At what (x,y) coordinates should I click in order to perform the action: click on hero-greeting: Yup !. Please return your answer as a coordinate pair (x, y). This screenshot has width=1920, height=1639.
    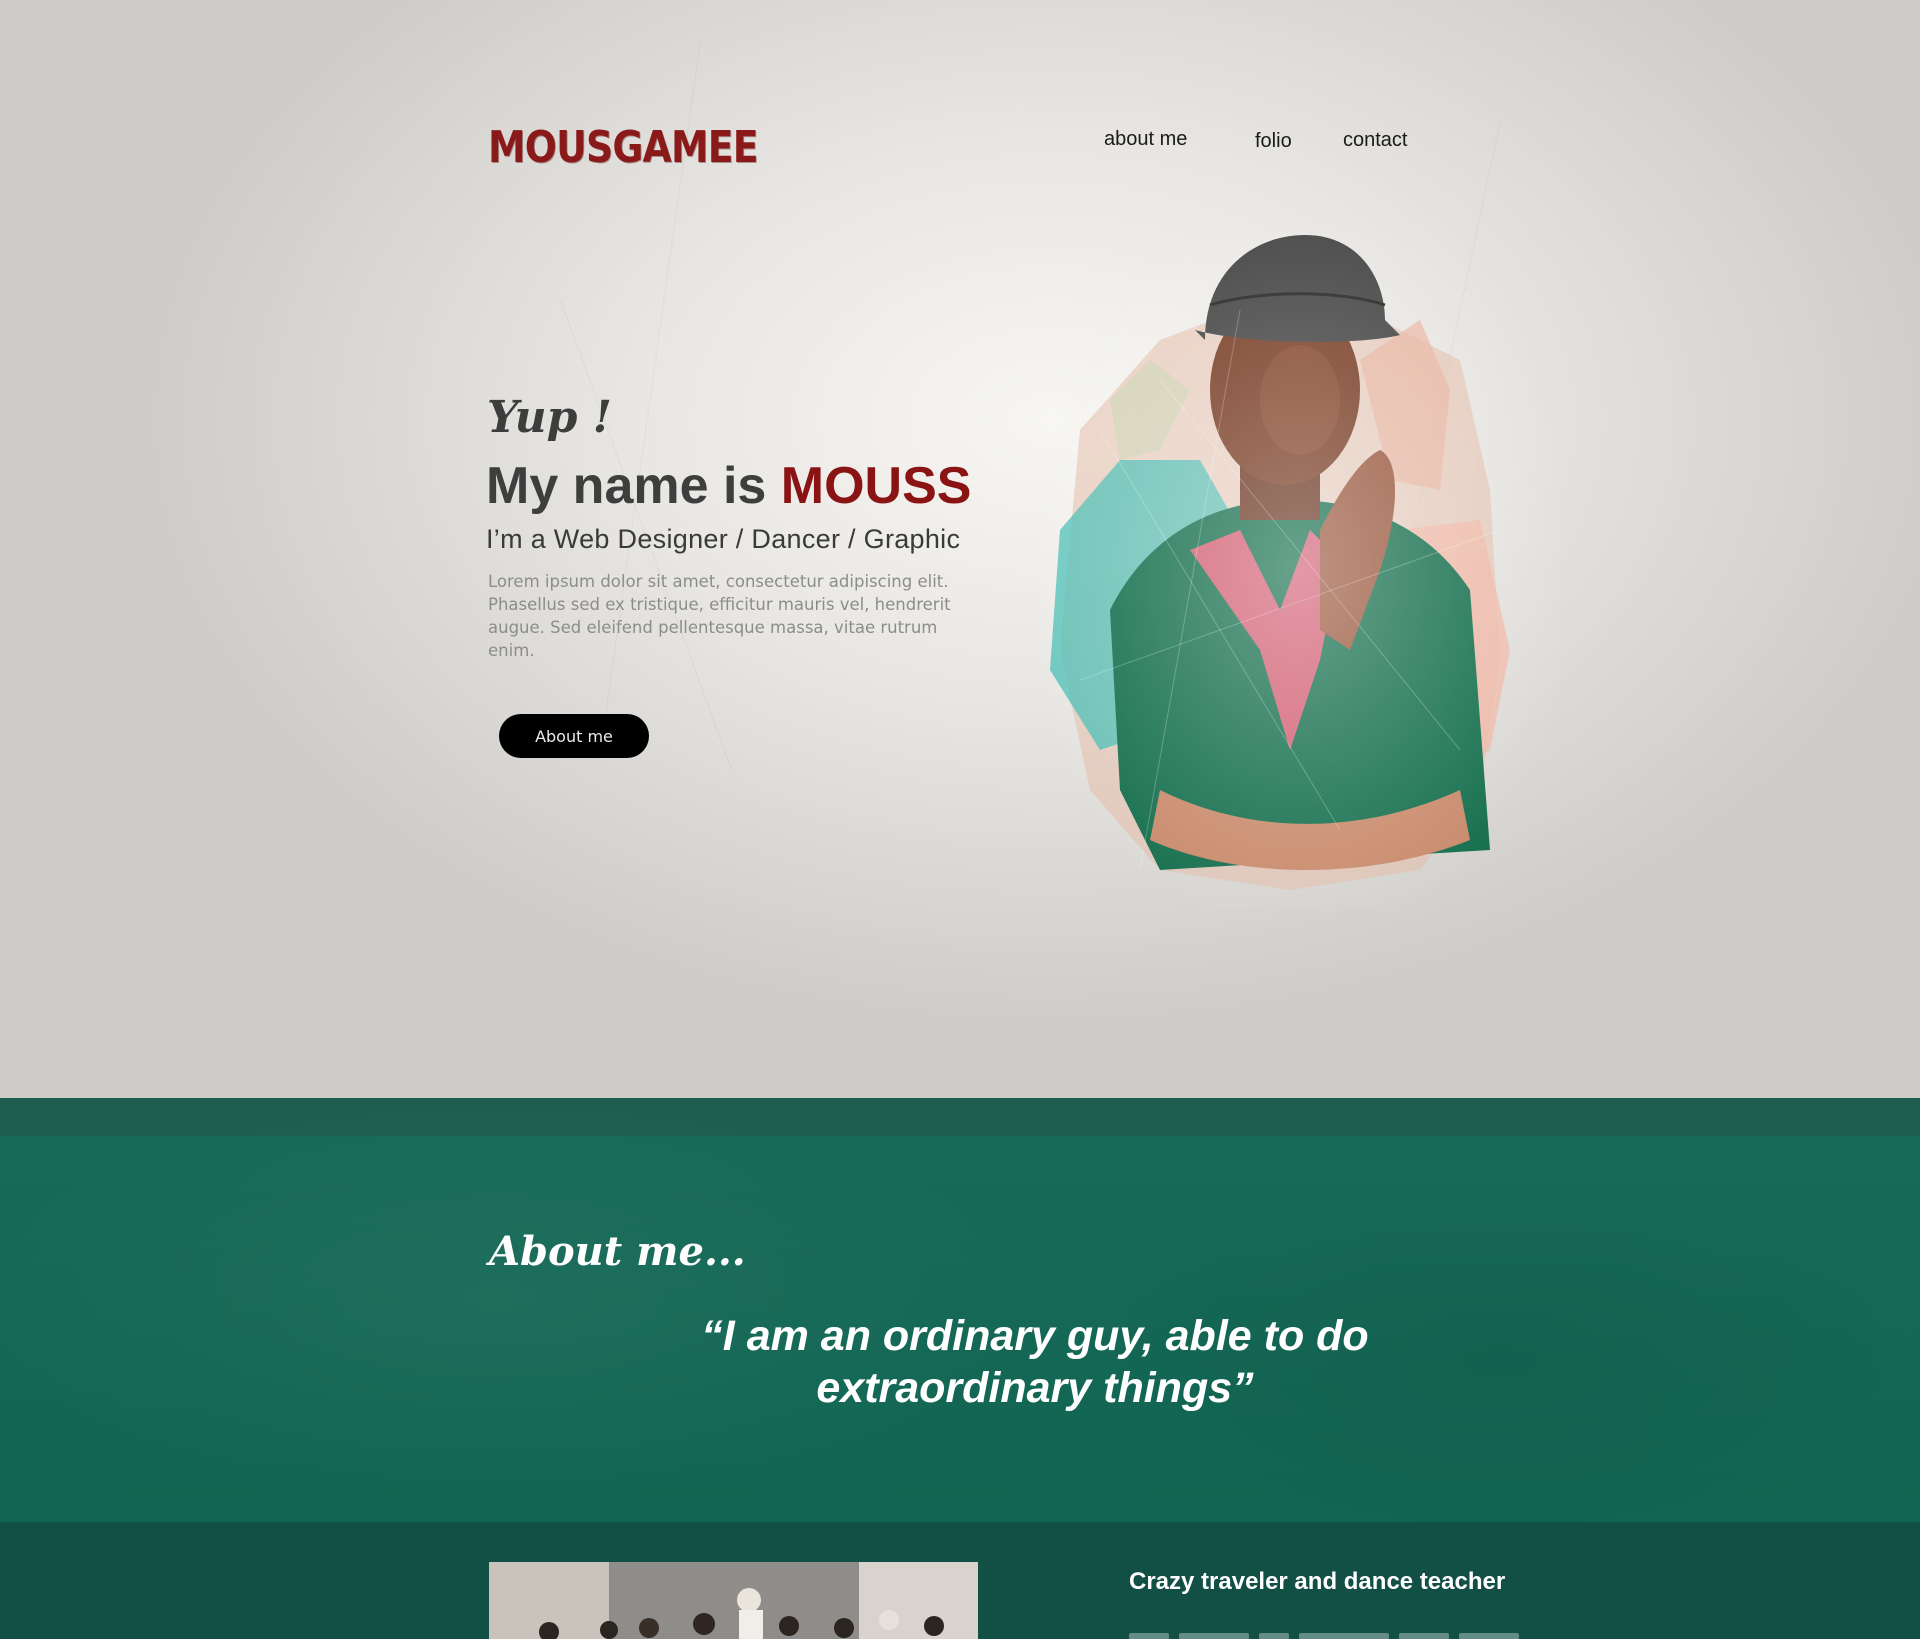
    Looking at the image, I should click on (549, 417).